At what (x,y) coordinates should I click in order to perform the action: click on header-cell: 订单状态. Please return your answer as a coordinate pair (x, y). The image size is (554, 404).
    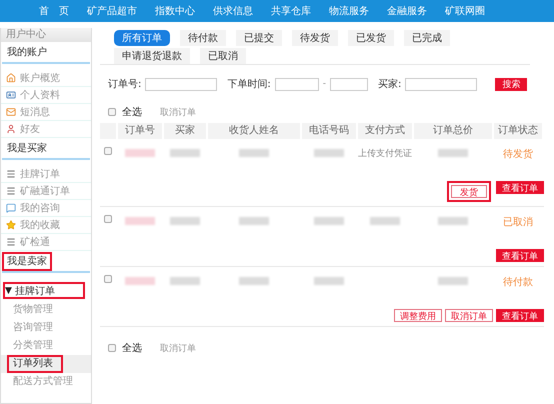
    Looking at the image, I should click on (518, 131).